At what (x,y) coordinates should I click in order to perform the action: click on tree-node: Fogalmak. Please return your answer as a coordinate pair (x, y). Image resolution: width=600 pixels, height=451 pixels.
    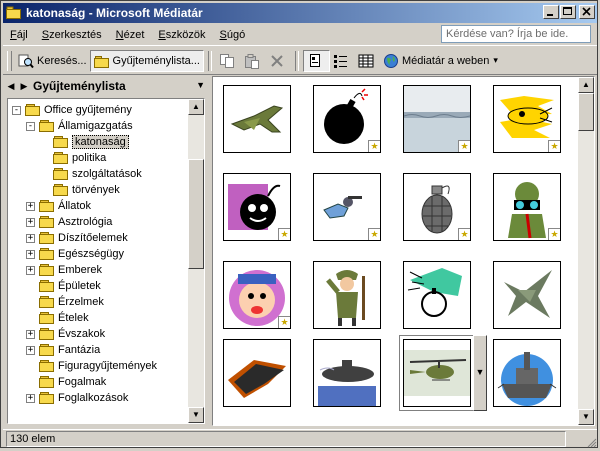
    Looking at the image, I should click on (66, 382).